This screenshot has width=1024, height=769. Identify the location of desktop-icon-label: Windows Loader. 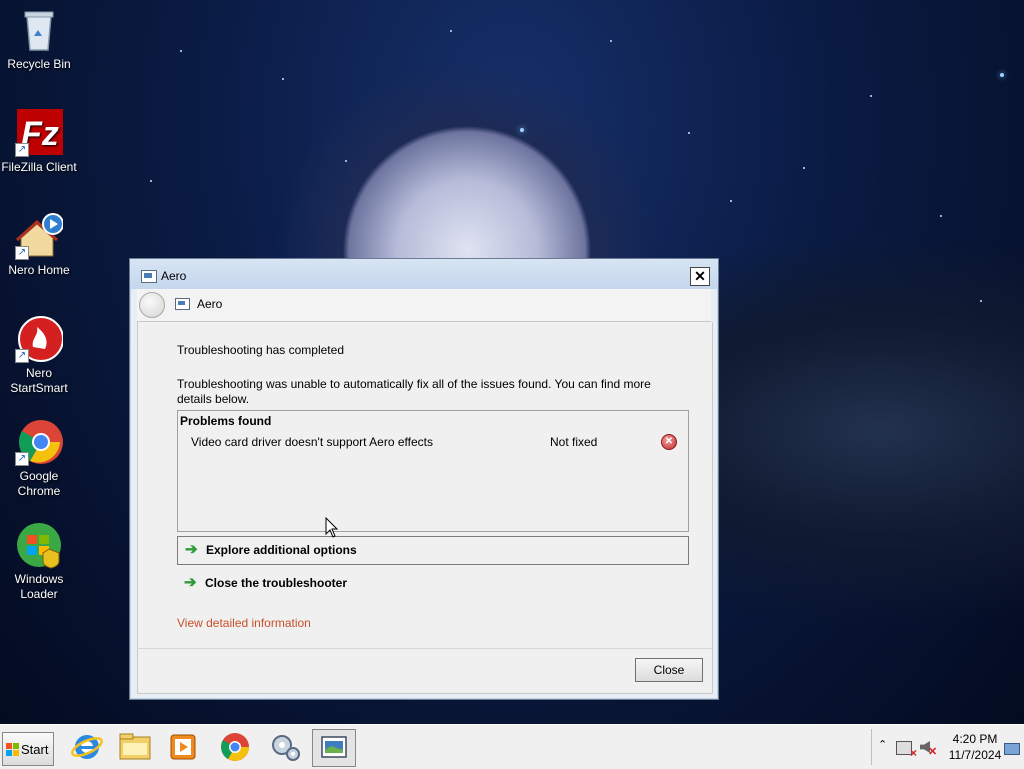
(39, 586).